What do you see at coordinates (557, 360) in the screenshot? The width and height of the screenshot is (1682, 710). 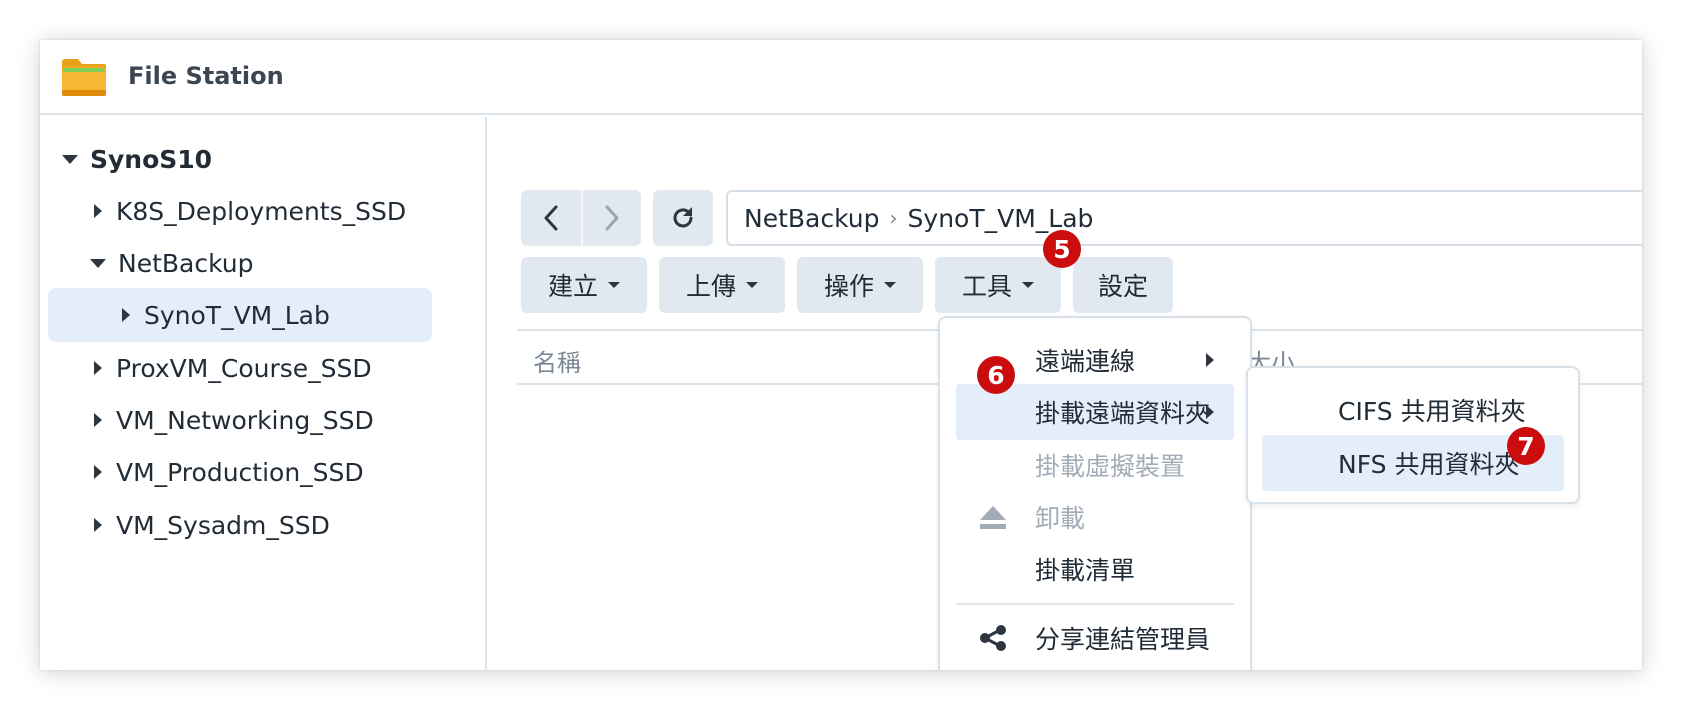 I see `column-name: 名稱` at bounding box center [557, 360].